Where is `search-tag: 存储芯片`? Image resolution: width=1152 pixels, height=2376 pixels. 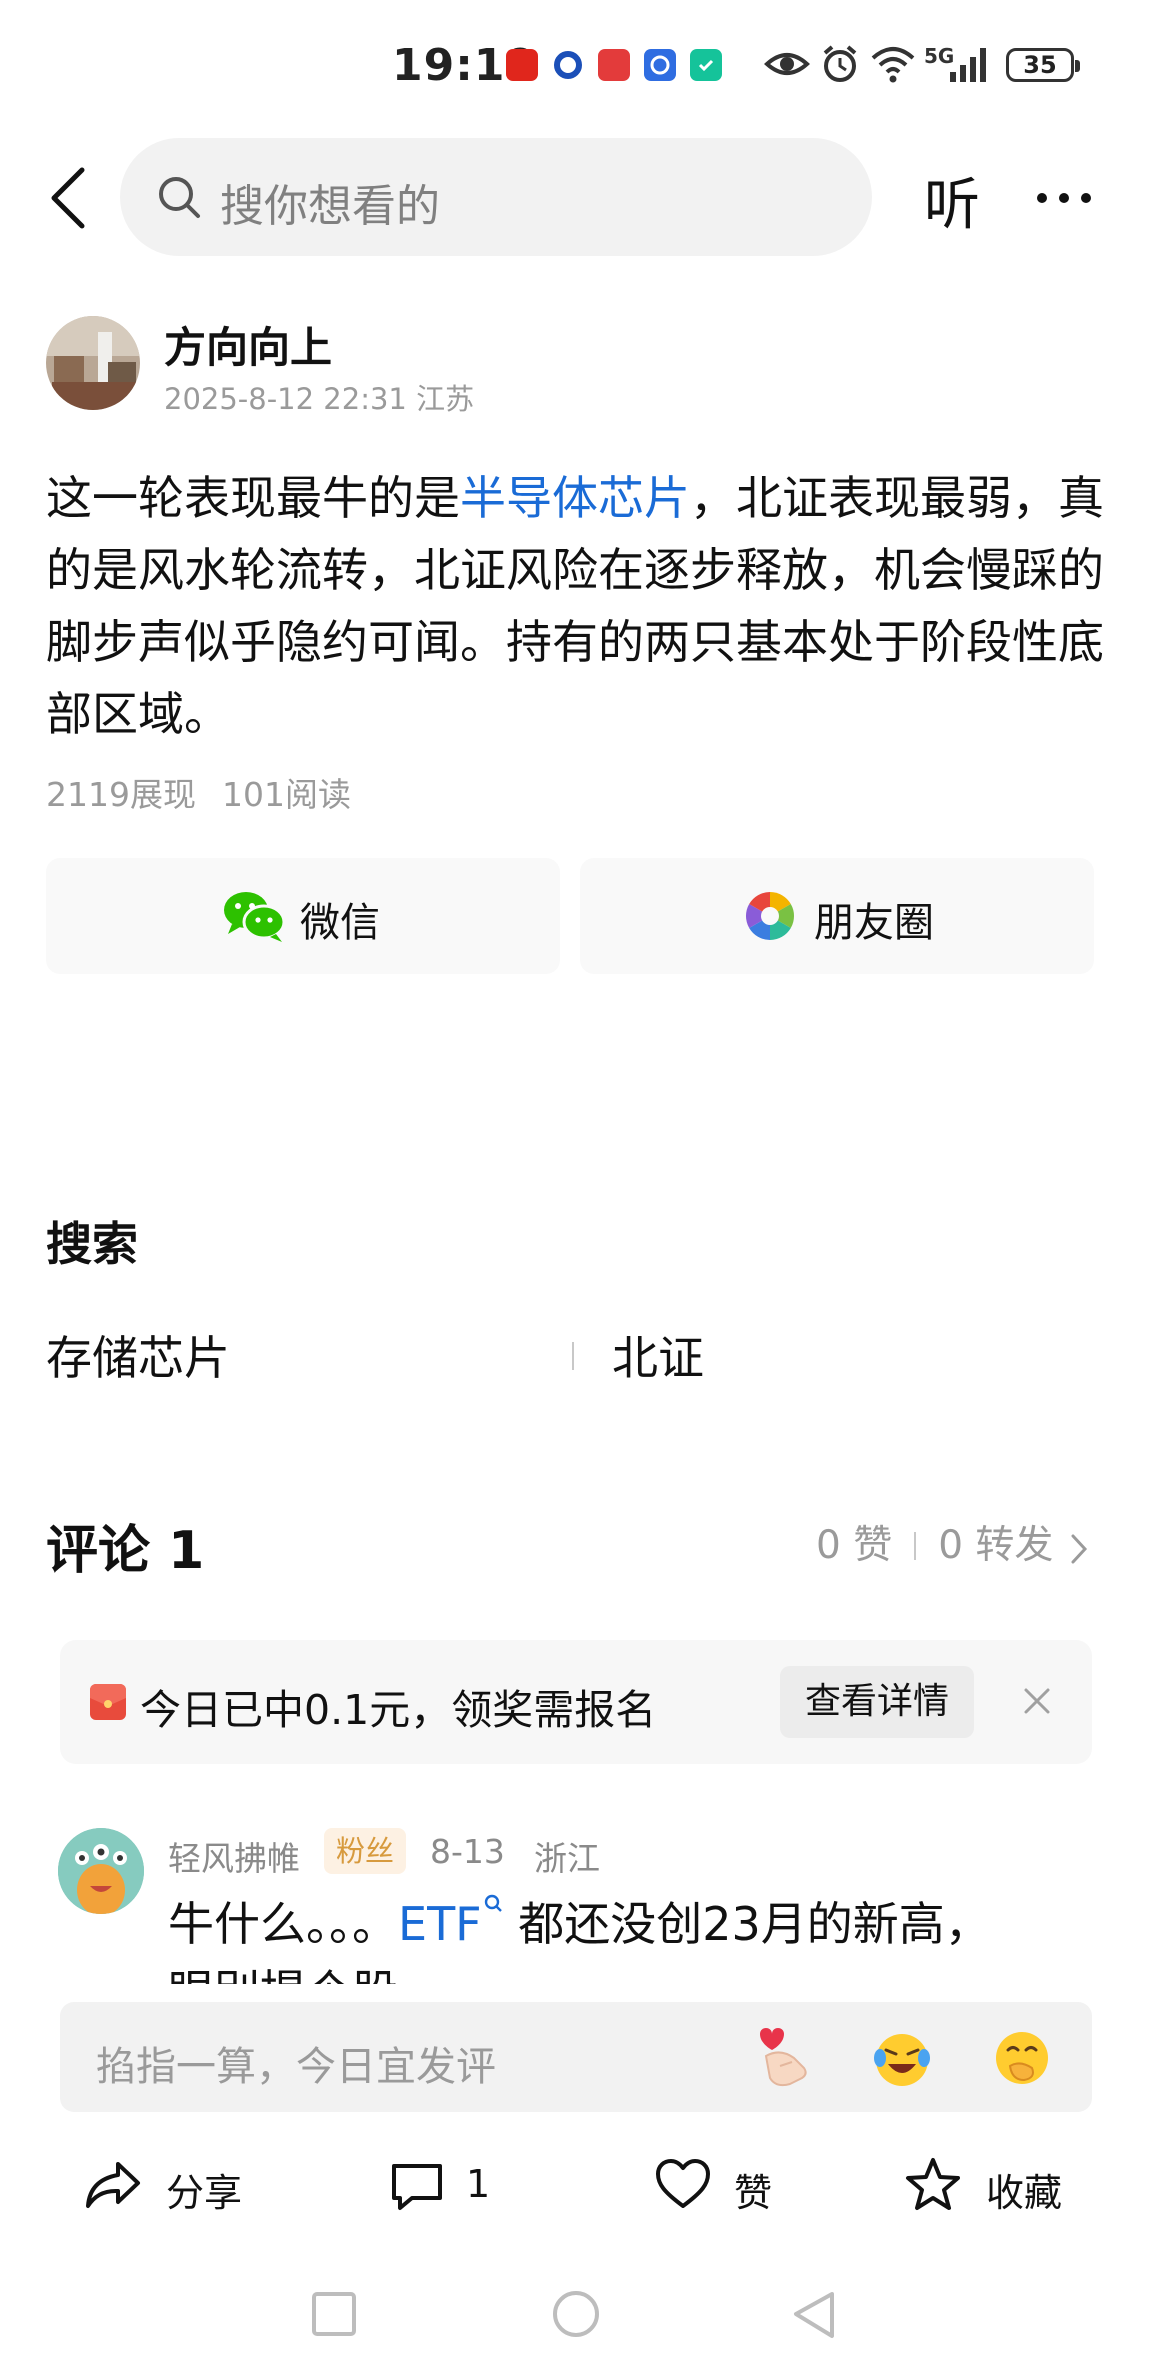
search-tag: 存储芯片 is located at coordinates (138, 1355).